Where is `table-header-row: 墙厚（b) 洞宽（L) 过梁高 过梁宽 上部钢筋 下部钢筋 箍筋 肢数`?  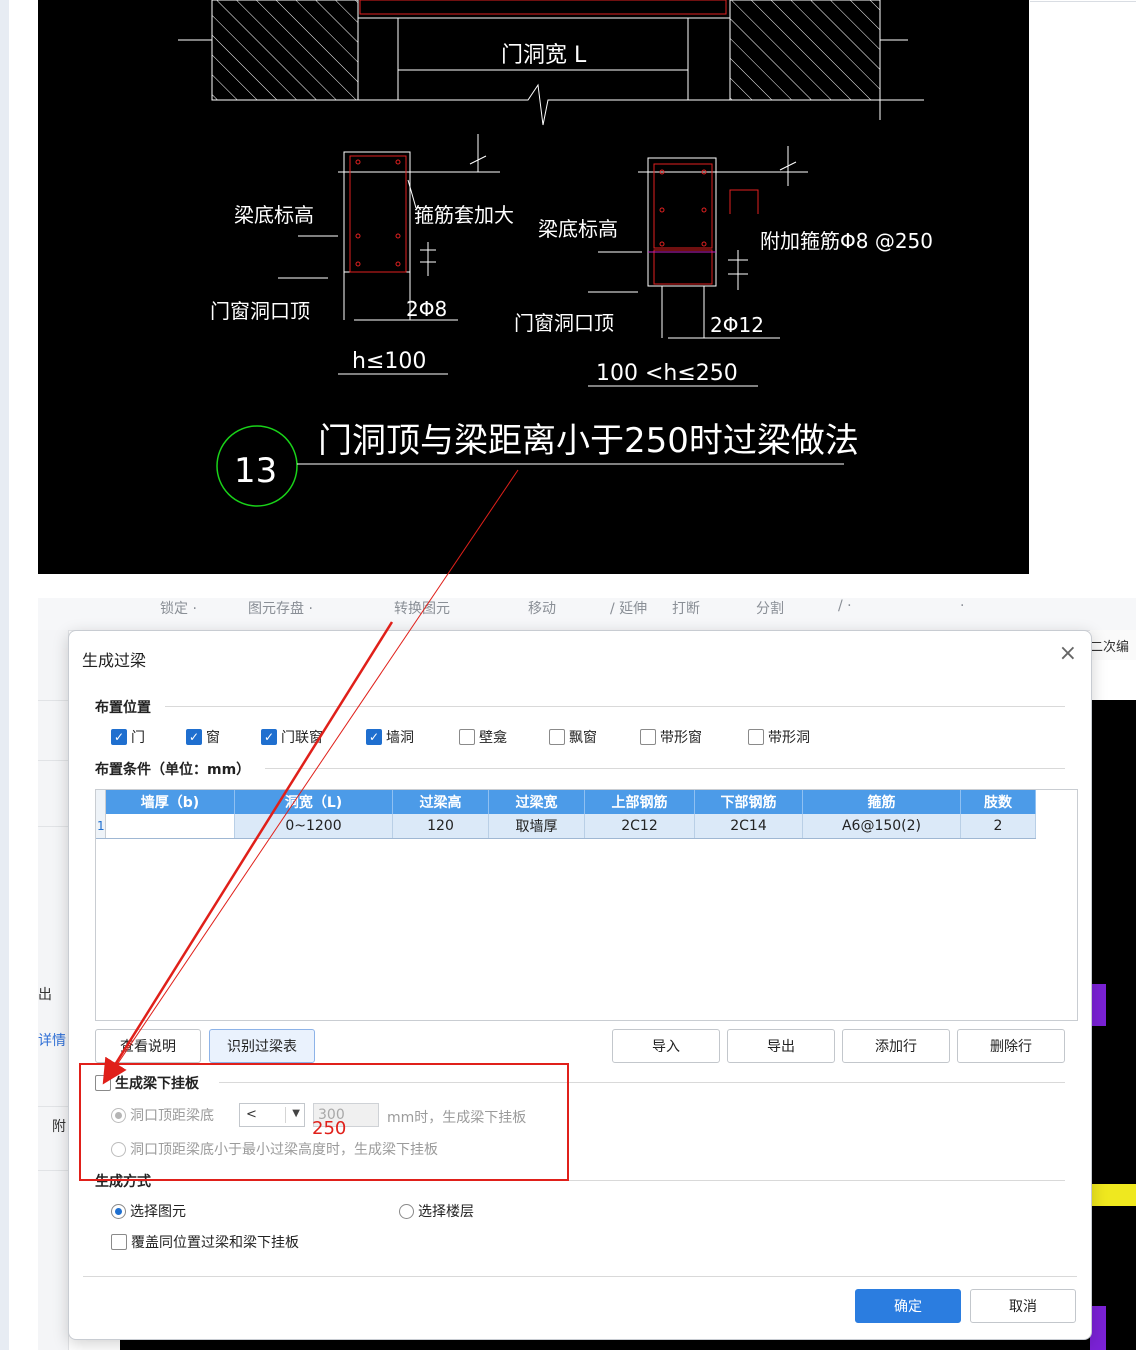 table-header-row: 墙厚（b) 洞宽（L) 过梁高 过梁宽 上部钢筋 下部钢筋 箍筋 肢数 is located at coordinates (566, 802).